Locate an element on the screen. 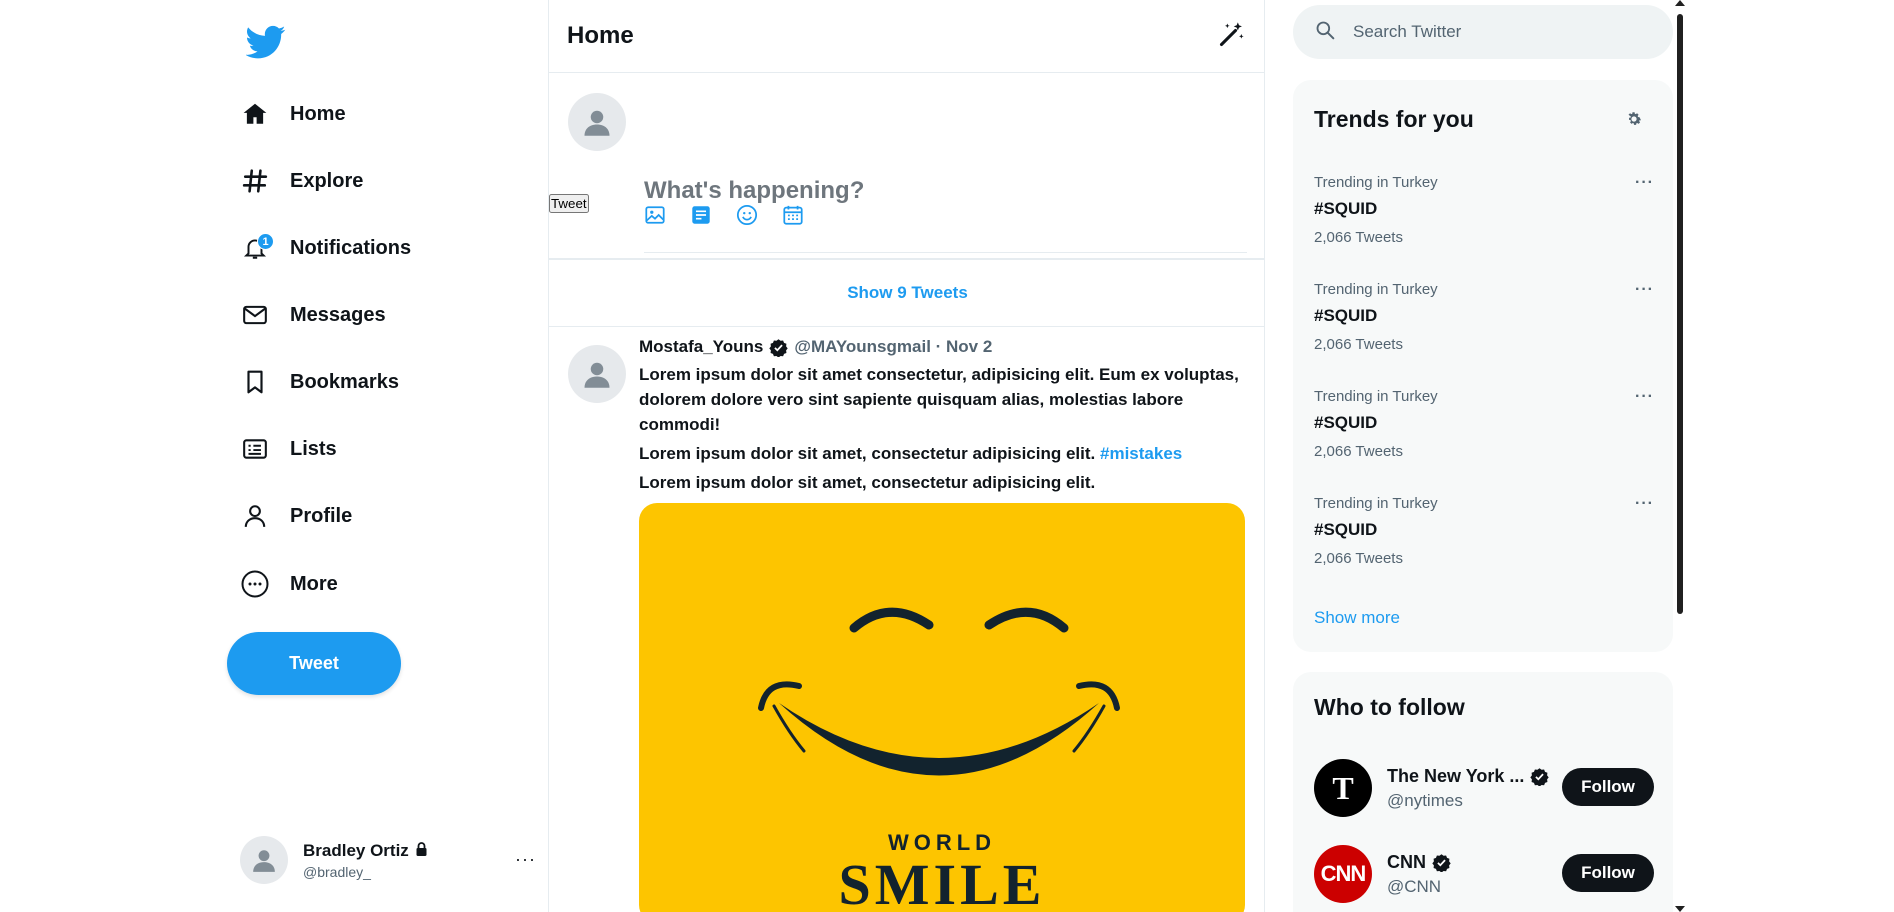 The height and width of the screenshot is (912, 1894). page-title: Home is located at coordinates (600, 35).